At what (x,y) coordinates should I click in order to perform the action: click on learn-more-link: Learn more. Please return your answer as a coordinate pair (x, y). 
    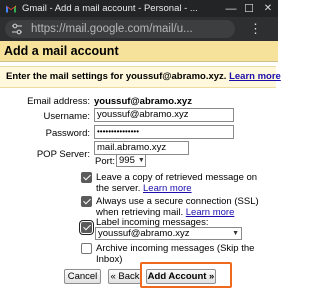
    Looking at the image, I should click on (255, 76).